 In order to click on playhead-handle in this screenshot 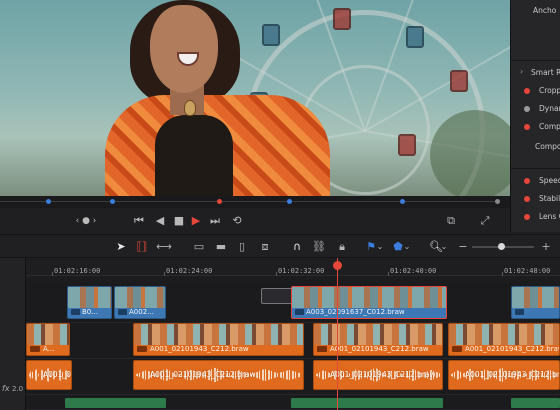, I will do `click(337, 265)`.